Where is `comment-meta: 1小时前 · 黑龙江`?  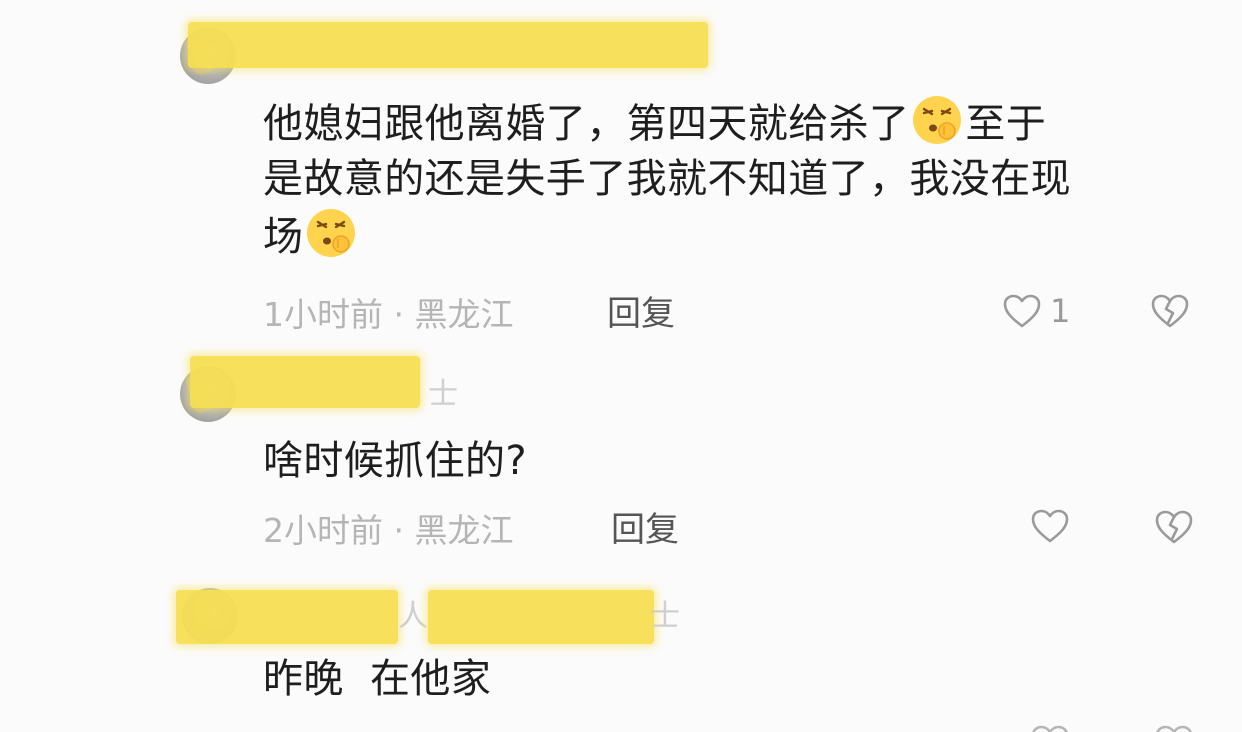 comment-meta: 1小时前 · 黑龙江 is located at coordinates (388, 314).